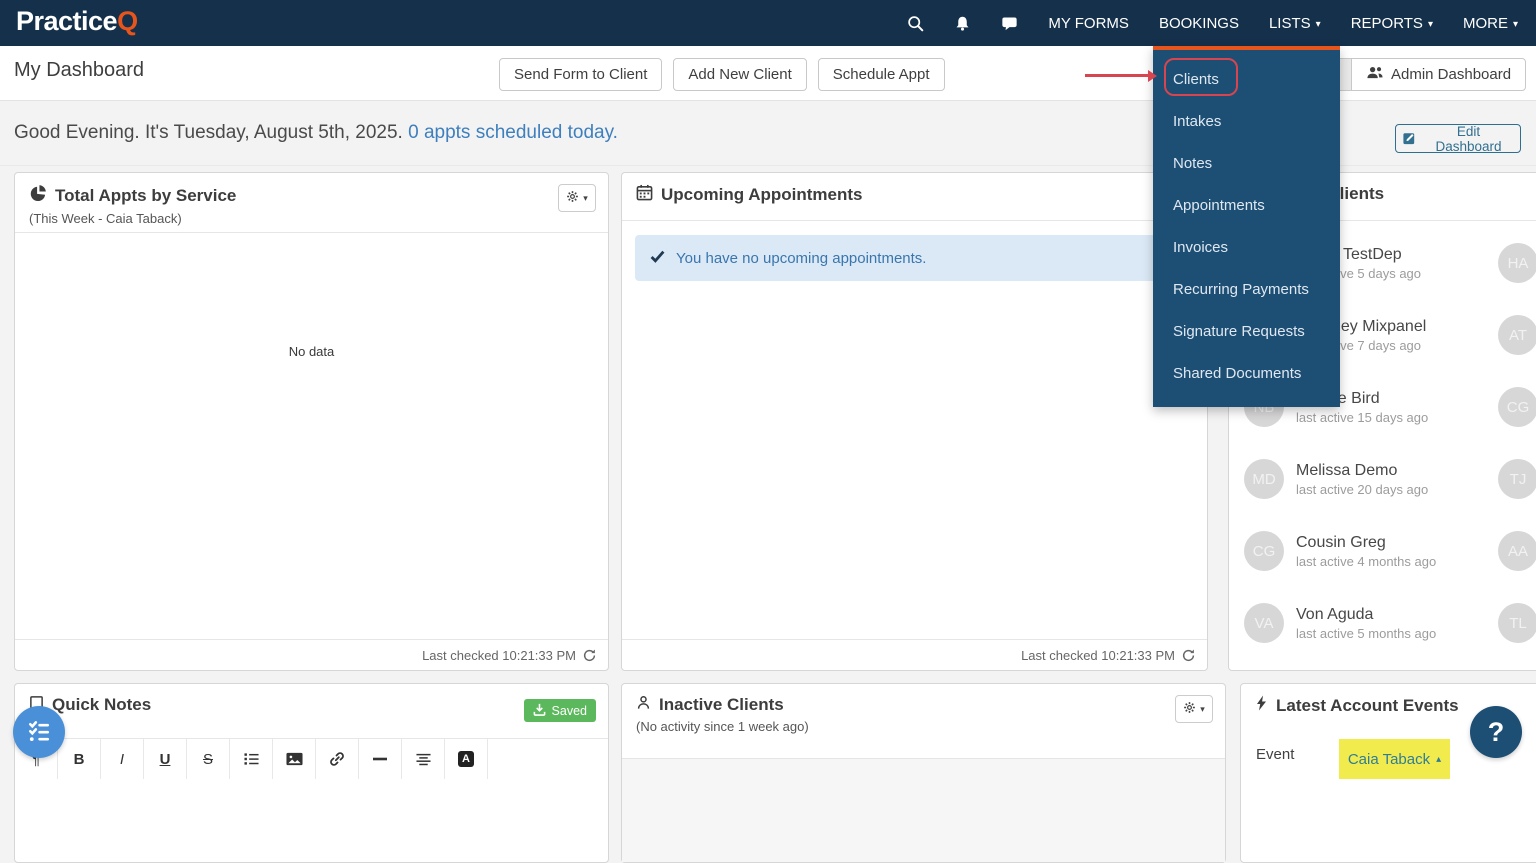  What do you see at coordinates (1246, 122) in the screenshot?
I see `menu-item-intakes: Intakes` at bounding box center [1246, 122].